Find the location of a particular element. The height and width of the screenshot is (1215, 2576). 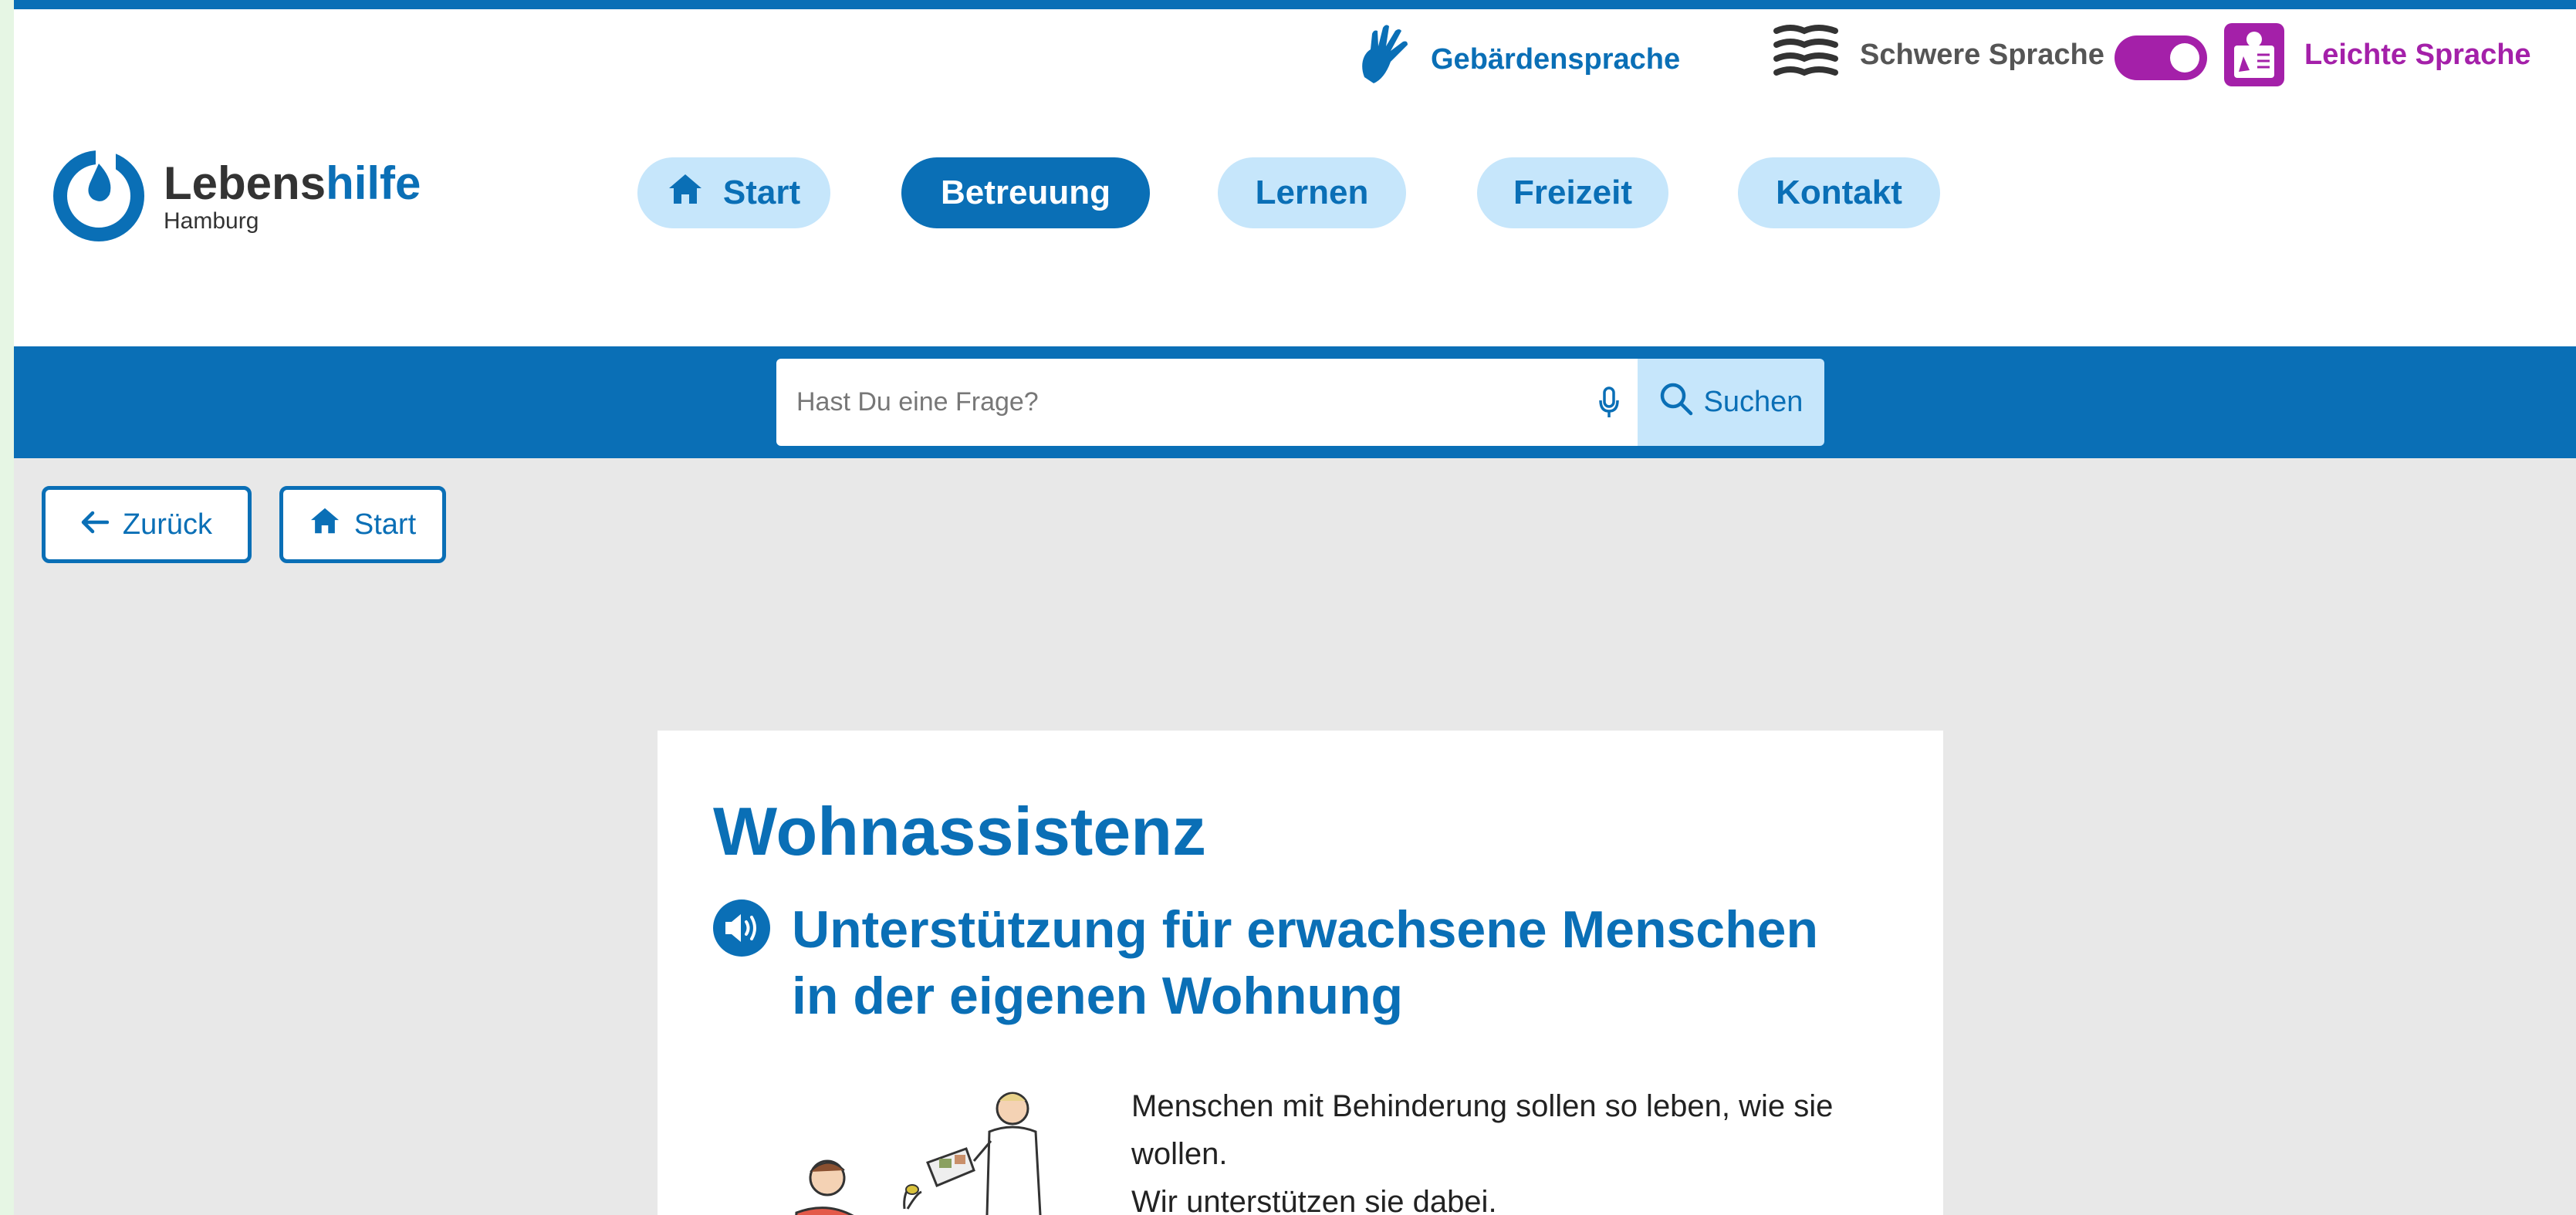

search-button: Suchen is located at coordinates (1731, 402).